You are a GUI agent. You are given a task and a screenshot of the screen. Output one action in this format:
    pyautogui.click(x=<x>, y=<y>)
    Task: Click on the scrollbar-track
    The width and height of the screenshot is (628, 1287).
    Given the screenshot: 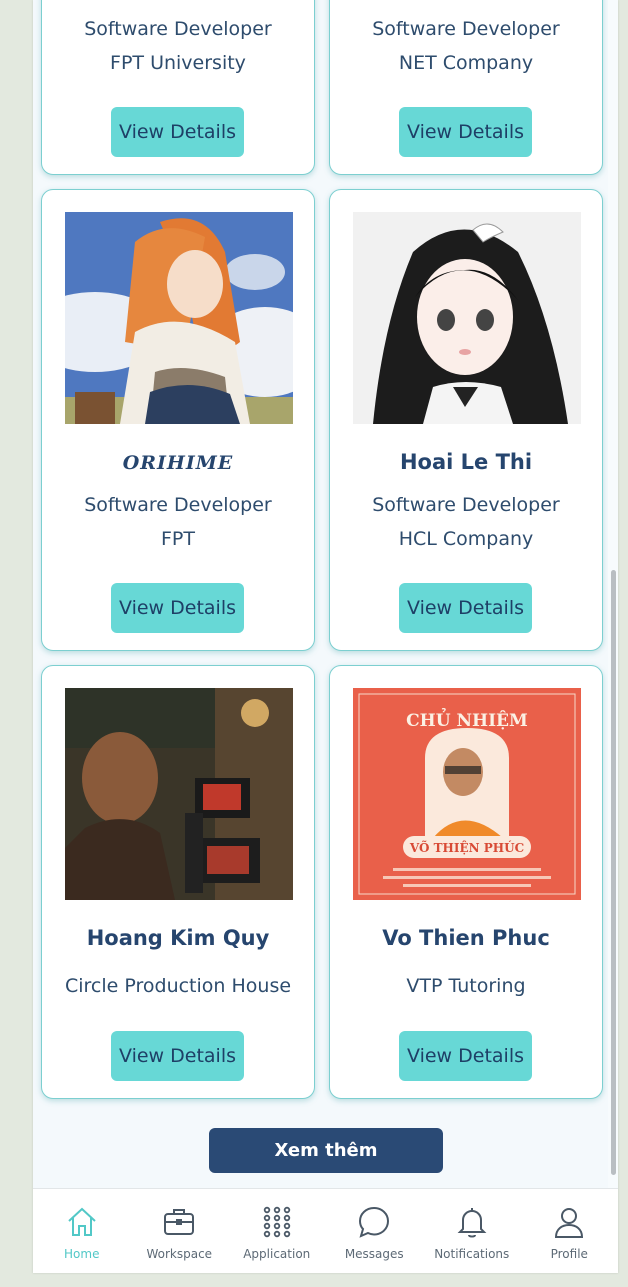 What is the action you would take?
    pyautogui.click(x=613, y=594)
    